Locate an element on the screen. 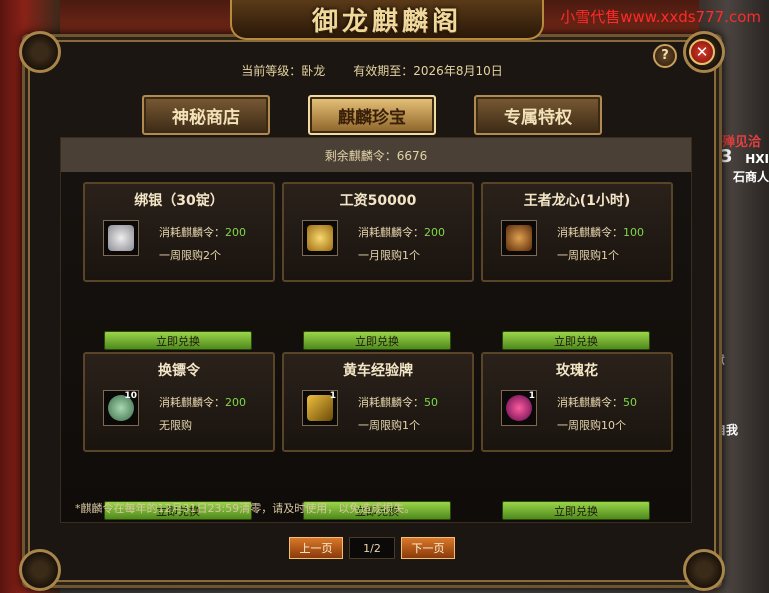 The height and width of the screenshot is (593, 769). tab-exclusive-privilege: 专属特权 is located at coordinates (538, 115).